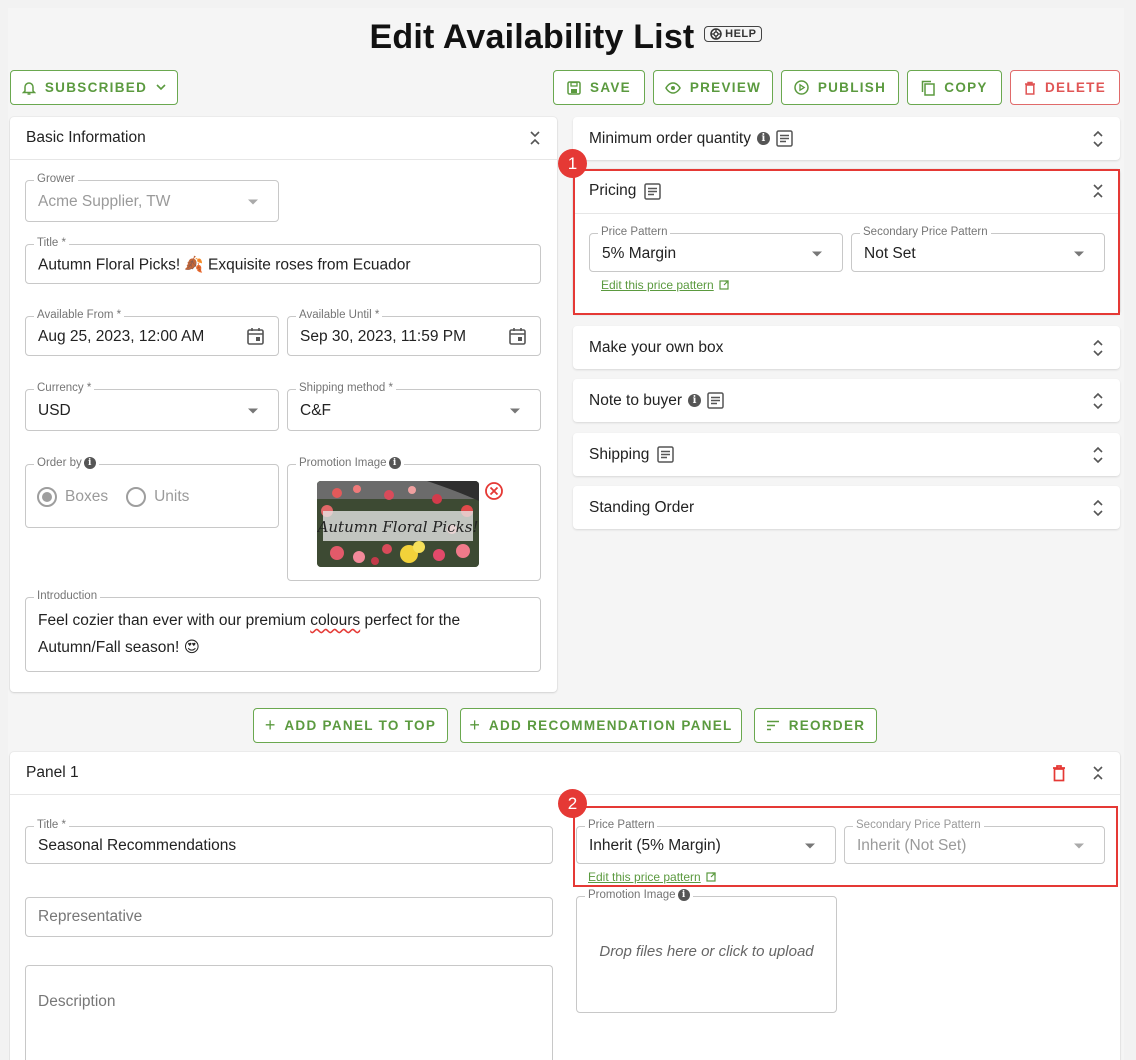 The height and width of the screenshot is (1060, 1136). What do you see at coordinates (846, 507) in the screenshot?
I see `standing-order-panel: Standing Order` at bounding box center [846, 507].